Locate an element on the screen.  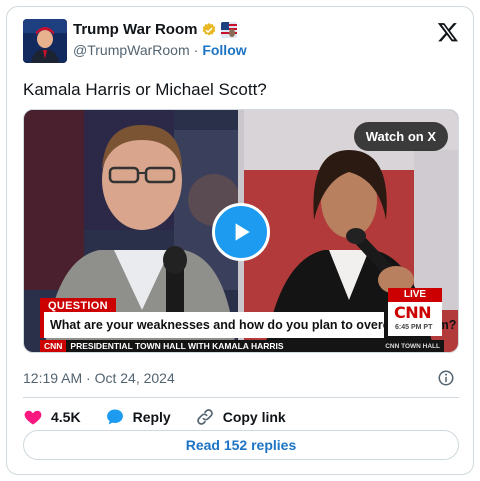
live-badge: LIVE CNN 6:45 PM PT is located at coordinates (415, 312).